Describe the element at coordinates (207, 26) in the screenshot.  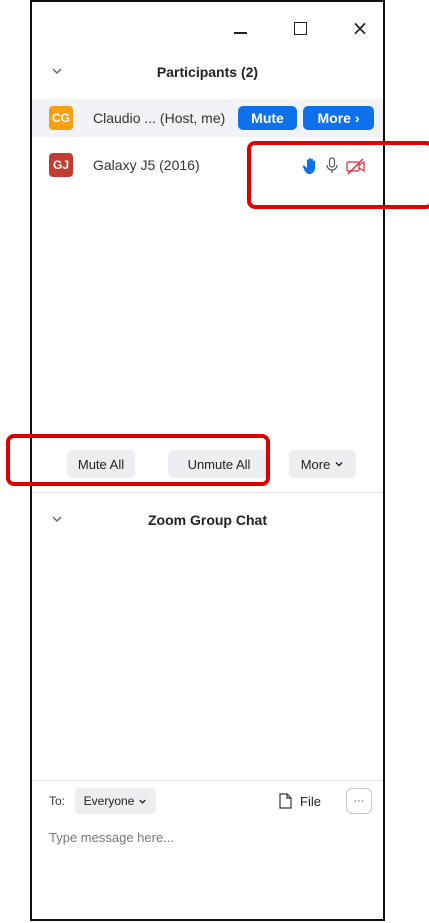
I see `title-bar: ×` at that location.